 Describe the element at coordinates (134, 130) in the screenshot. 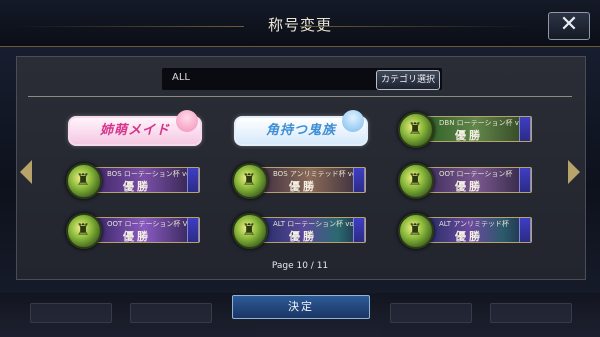

I see `title-item-text: 姉萌メイド` at that location.